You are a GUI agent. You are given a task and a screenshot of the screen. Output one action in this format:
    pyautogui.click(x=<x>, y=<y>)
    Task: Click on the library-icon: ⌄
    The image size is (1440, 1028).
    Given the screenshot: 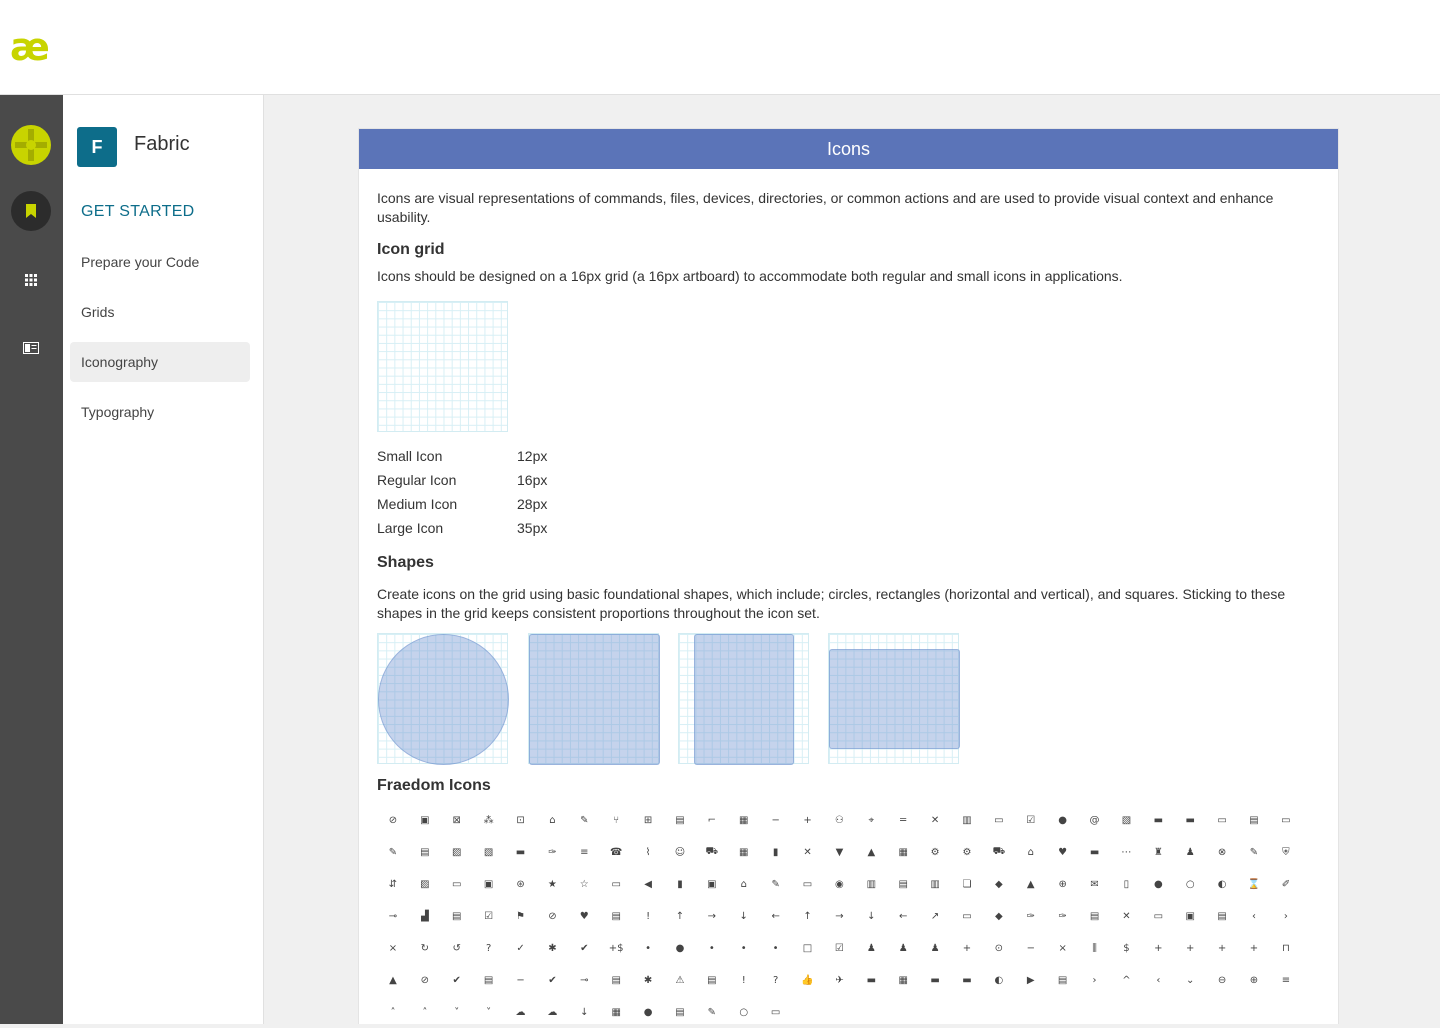 What is the action you would take?
    pyautogui.click(x=1190, y=980)
    